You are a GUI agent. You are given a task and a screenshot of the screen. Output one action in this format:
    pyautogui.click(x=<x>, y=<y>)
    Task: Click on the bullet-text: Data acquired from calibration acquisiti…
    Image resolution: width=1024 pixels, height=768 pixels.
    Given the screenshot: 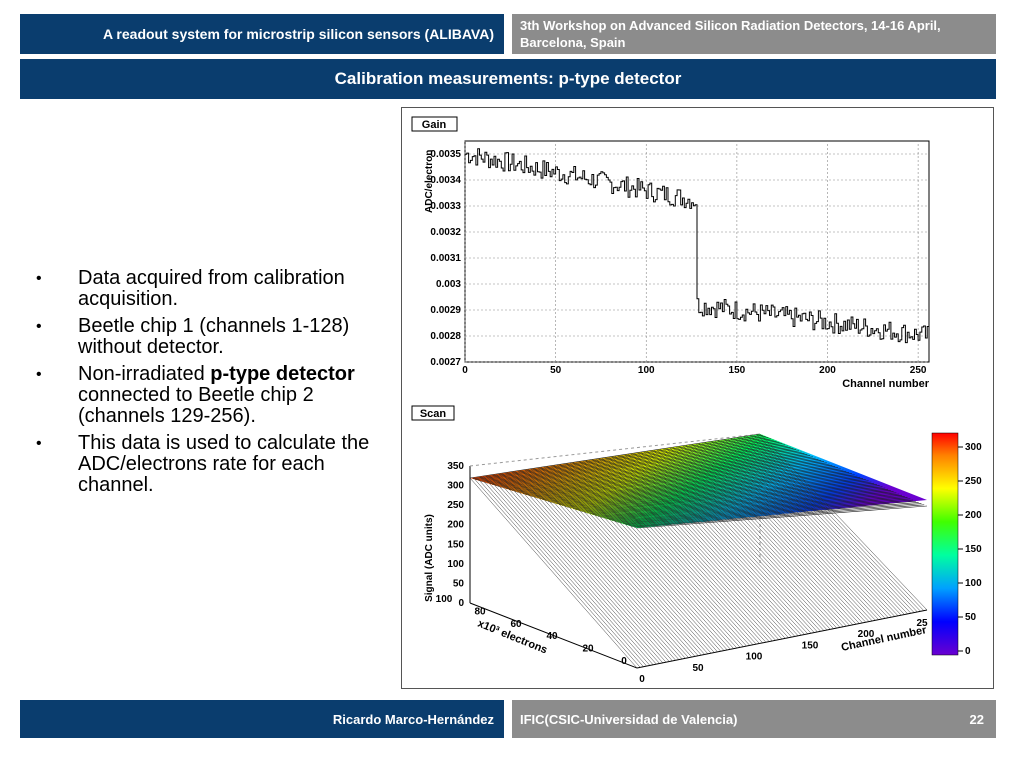 What is the action you would take?
    pyautogui.click(x=211, y=288)
    